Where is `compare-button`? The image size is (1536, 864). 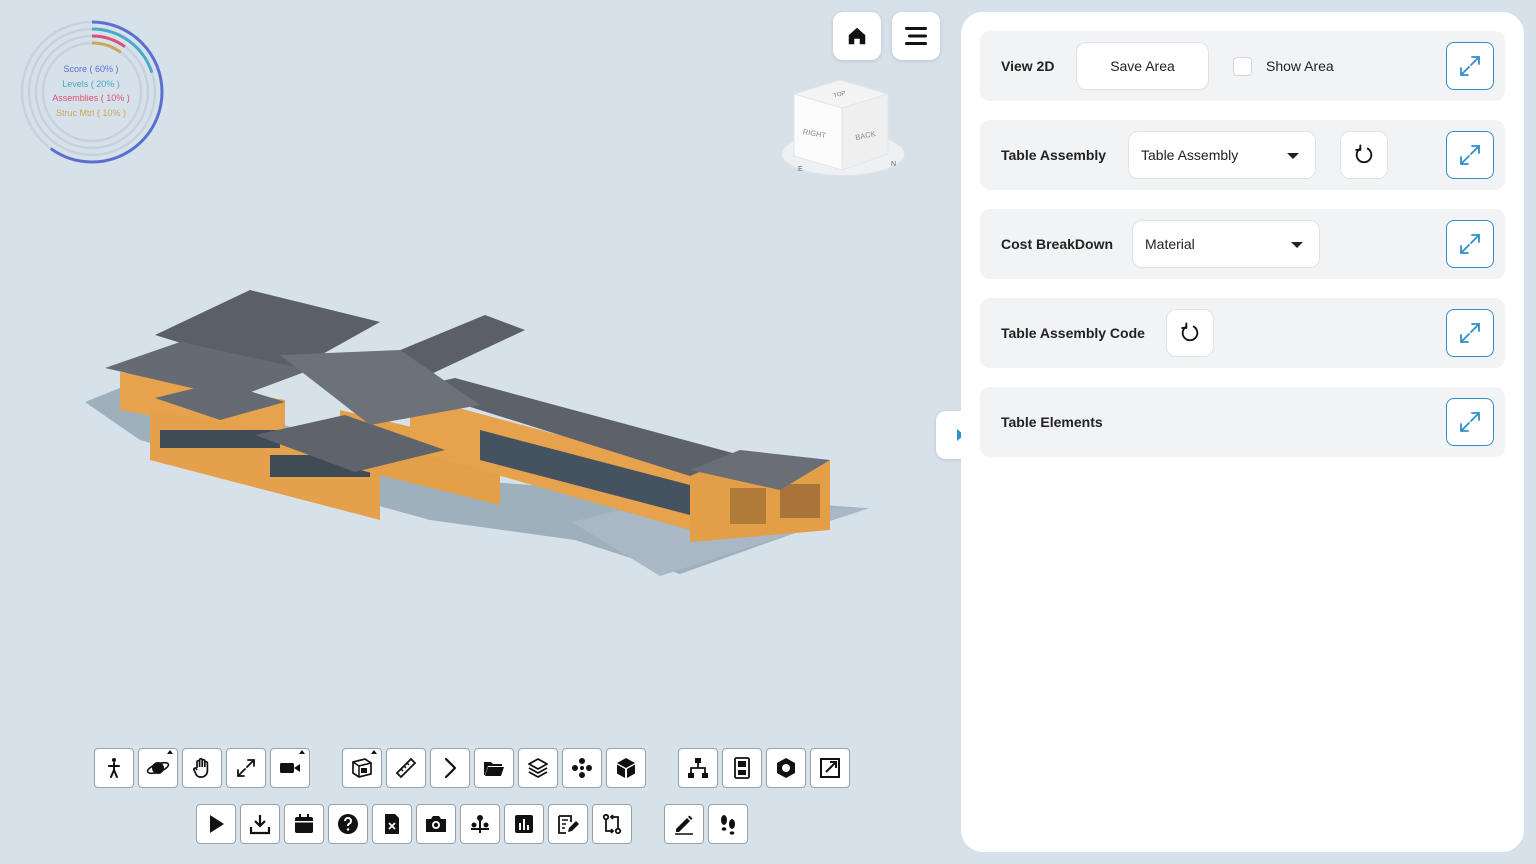 compare-button is located at coordinates (612, 824).